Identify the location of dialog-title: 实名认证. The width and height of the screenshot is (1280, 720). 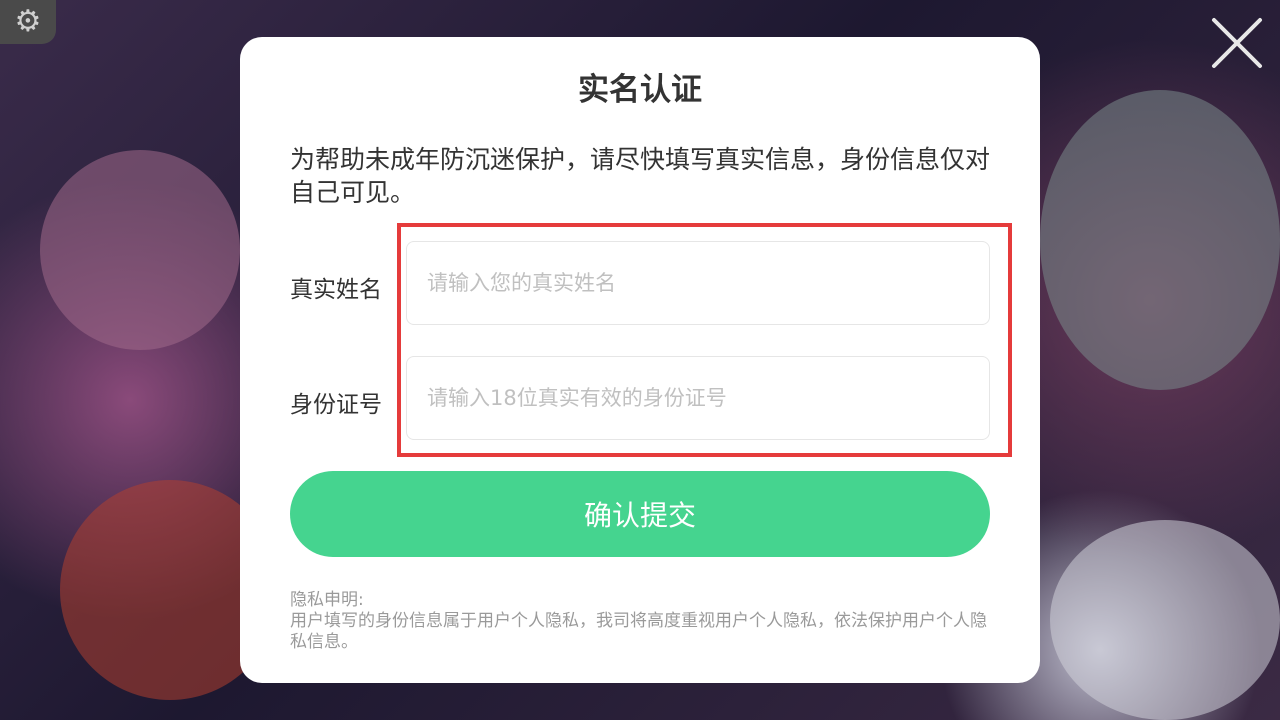
(640, 90).